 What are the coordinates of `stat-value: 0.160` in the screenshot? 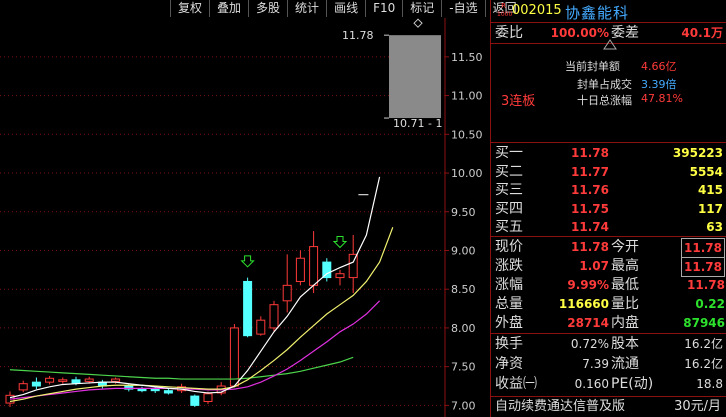 It's located at (591, 384).